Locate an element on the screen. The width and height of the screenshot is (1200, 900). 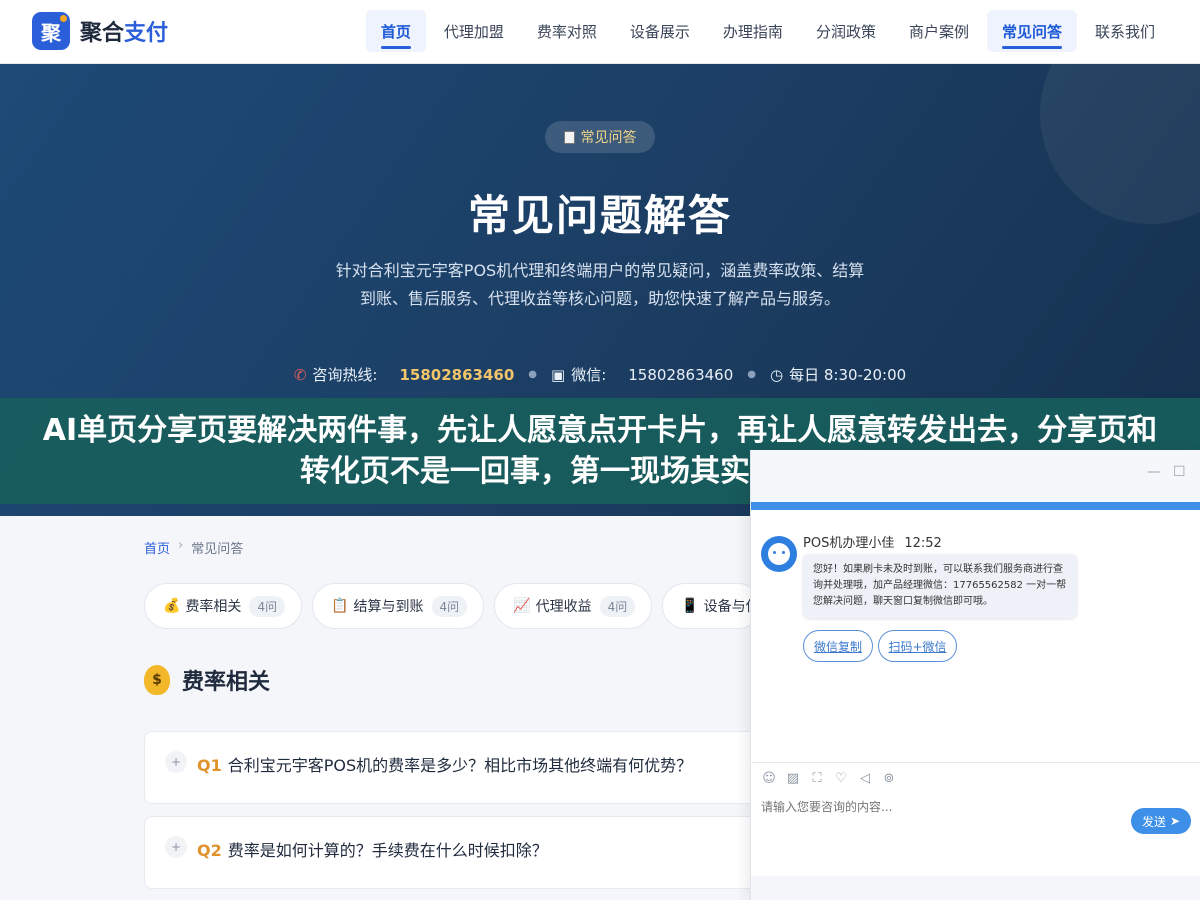
wechat-label: 微信: is located at coordinates (589, 375).